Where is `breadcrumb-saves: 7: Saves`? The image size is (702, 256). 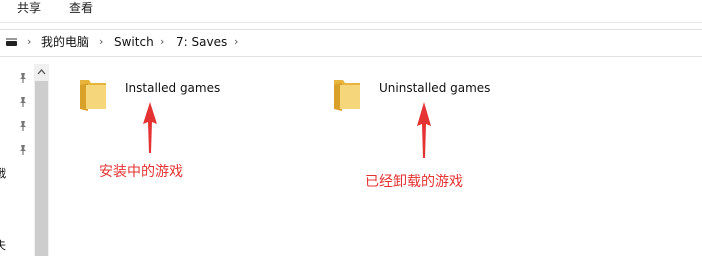
breadcrumb-saves: 7: Saves is located at coordinates (201, 42).